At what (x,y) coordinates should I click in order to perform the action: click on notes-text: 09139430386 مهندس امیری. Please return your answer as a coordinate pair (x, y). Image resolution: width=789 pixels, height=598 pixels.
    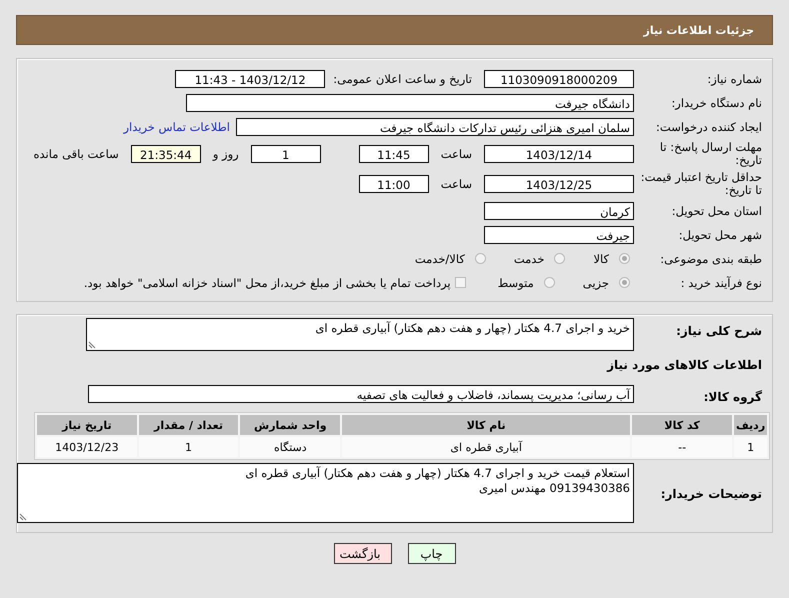
    Looking at the image, I should click on (554, 488).